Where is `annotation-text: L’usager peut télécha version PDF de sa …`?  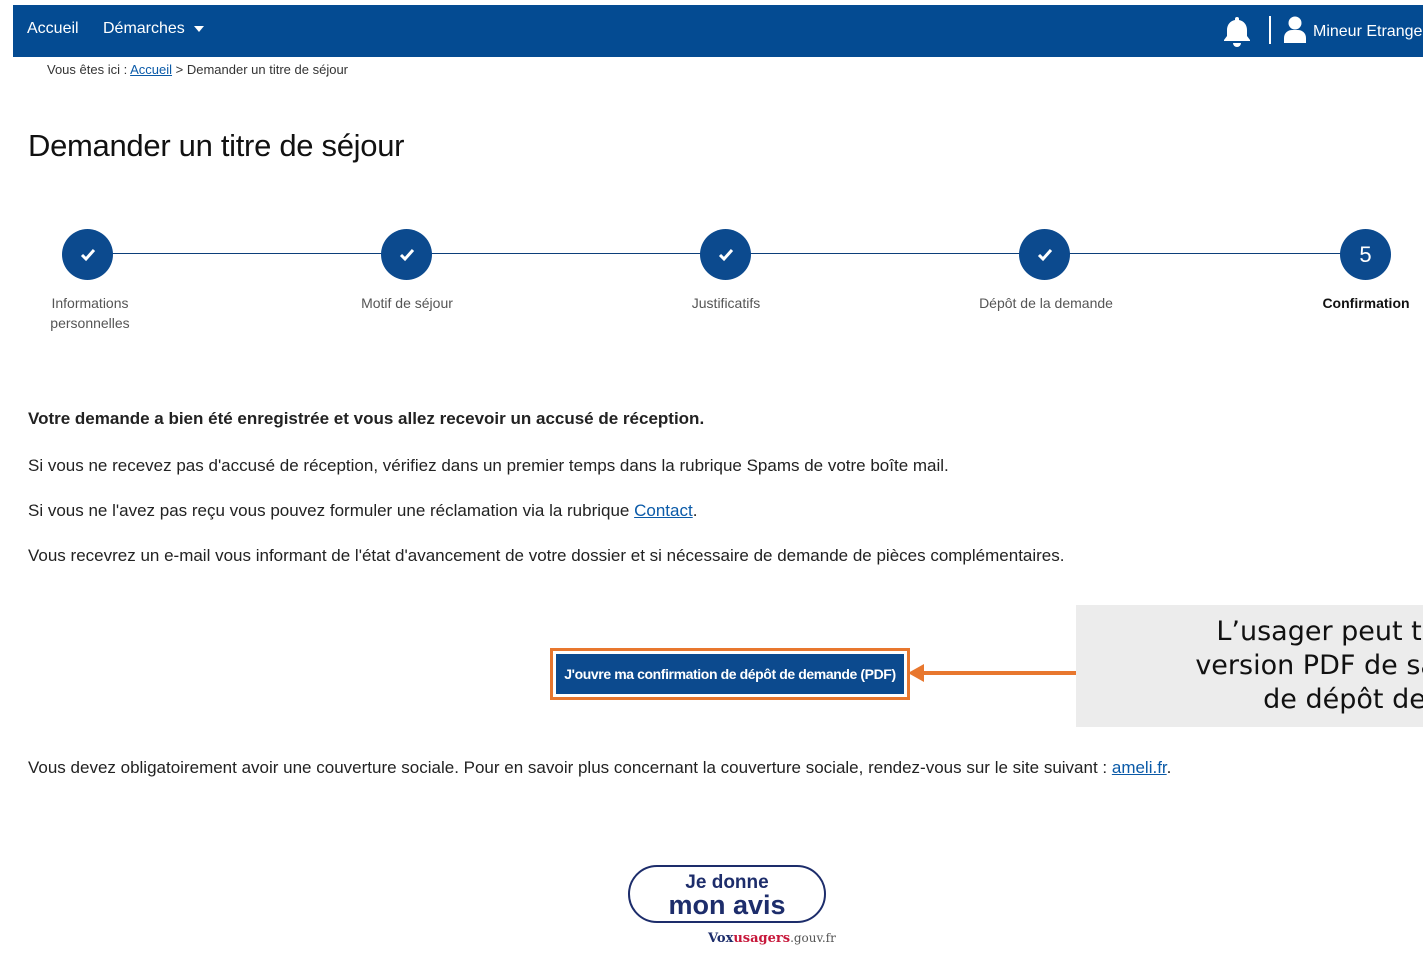 annotation-text: L’usager peut télécha version PDF de sa … is located at coordinates (1309, 665).